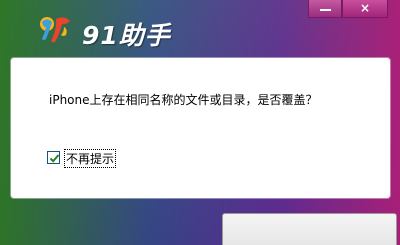 This screenshot has width=400, height=245. Describe the element at coordinates (56, 31) in the screenshot. I see `91-logo-icon` at that location.